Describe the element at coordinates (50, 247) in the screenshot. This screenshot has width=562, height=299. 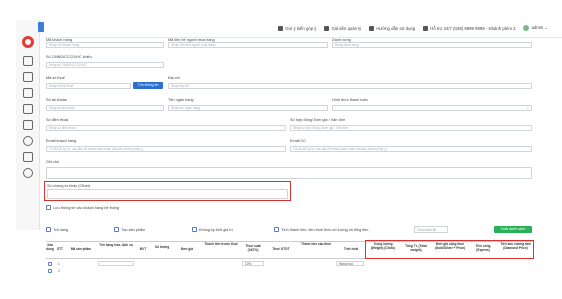
I see `col-delete: Xóa dòng` at that location.